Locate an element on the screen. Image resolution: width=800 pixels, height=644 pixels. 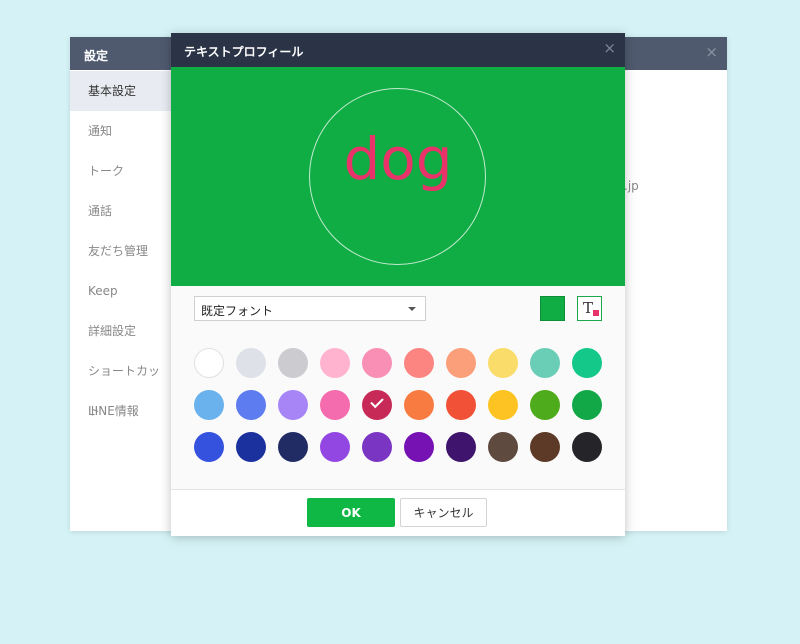
sidebar-item: 基本設定 is located at coordinates (120, 91).